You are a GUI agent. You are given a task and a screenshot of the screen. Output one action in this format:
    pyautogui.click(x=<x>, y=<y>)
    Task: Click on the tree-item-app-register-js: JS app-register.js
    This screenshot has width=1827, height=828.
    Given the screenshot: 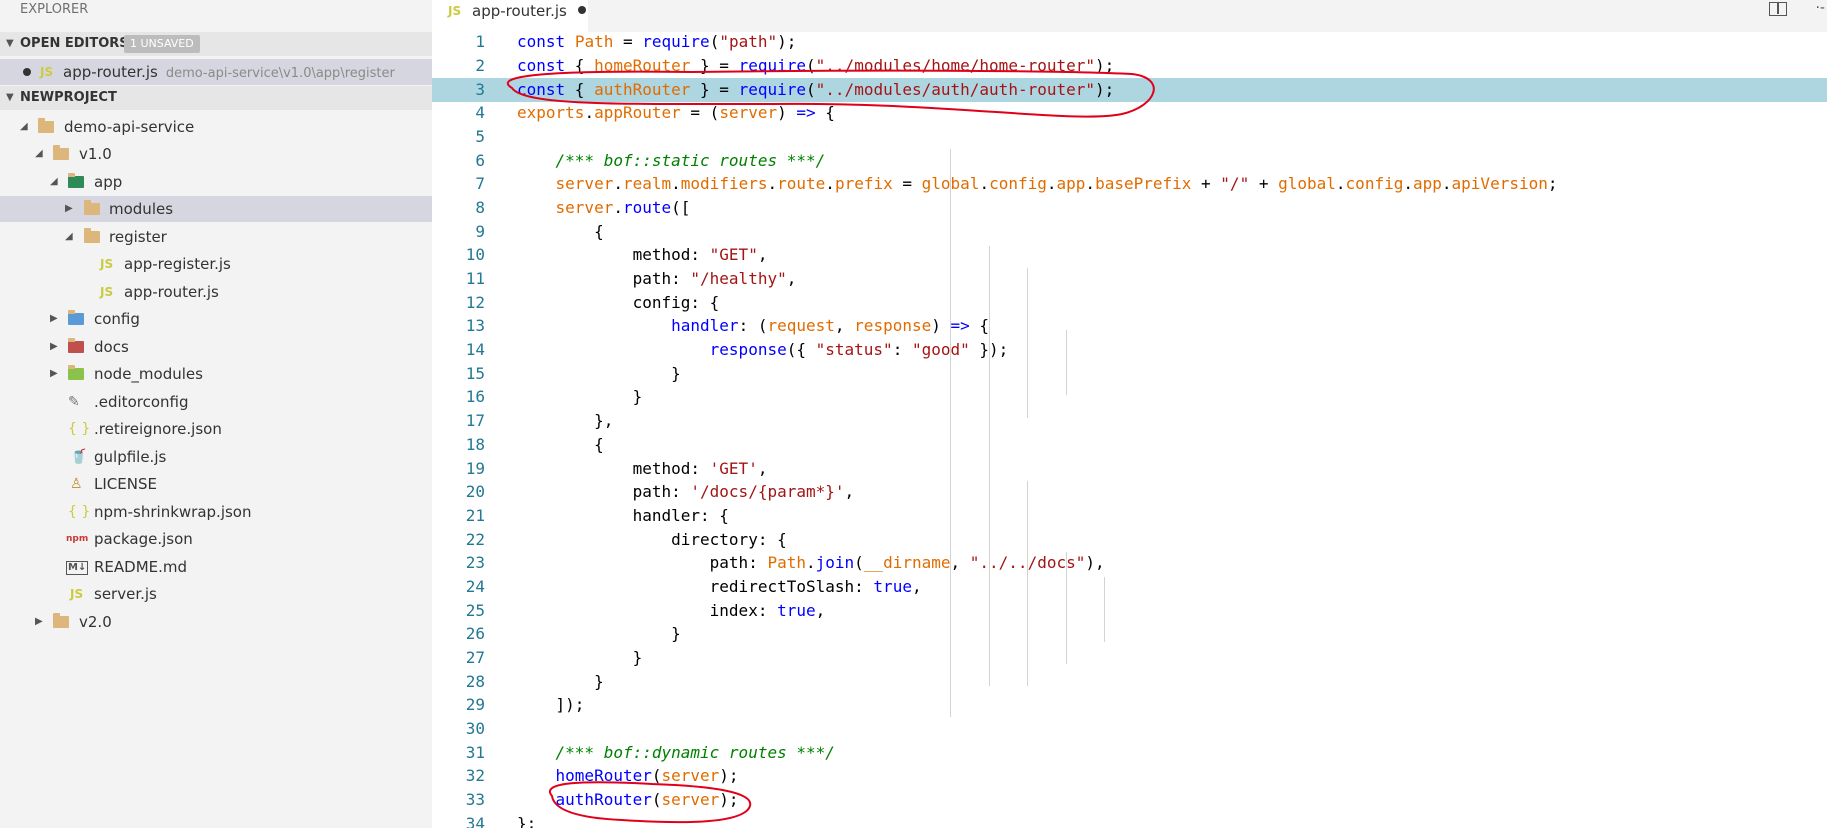 What is the action you would take?
    pyautogui.click(x=216, y=264)
    